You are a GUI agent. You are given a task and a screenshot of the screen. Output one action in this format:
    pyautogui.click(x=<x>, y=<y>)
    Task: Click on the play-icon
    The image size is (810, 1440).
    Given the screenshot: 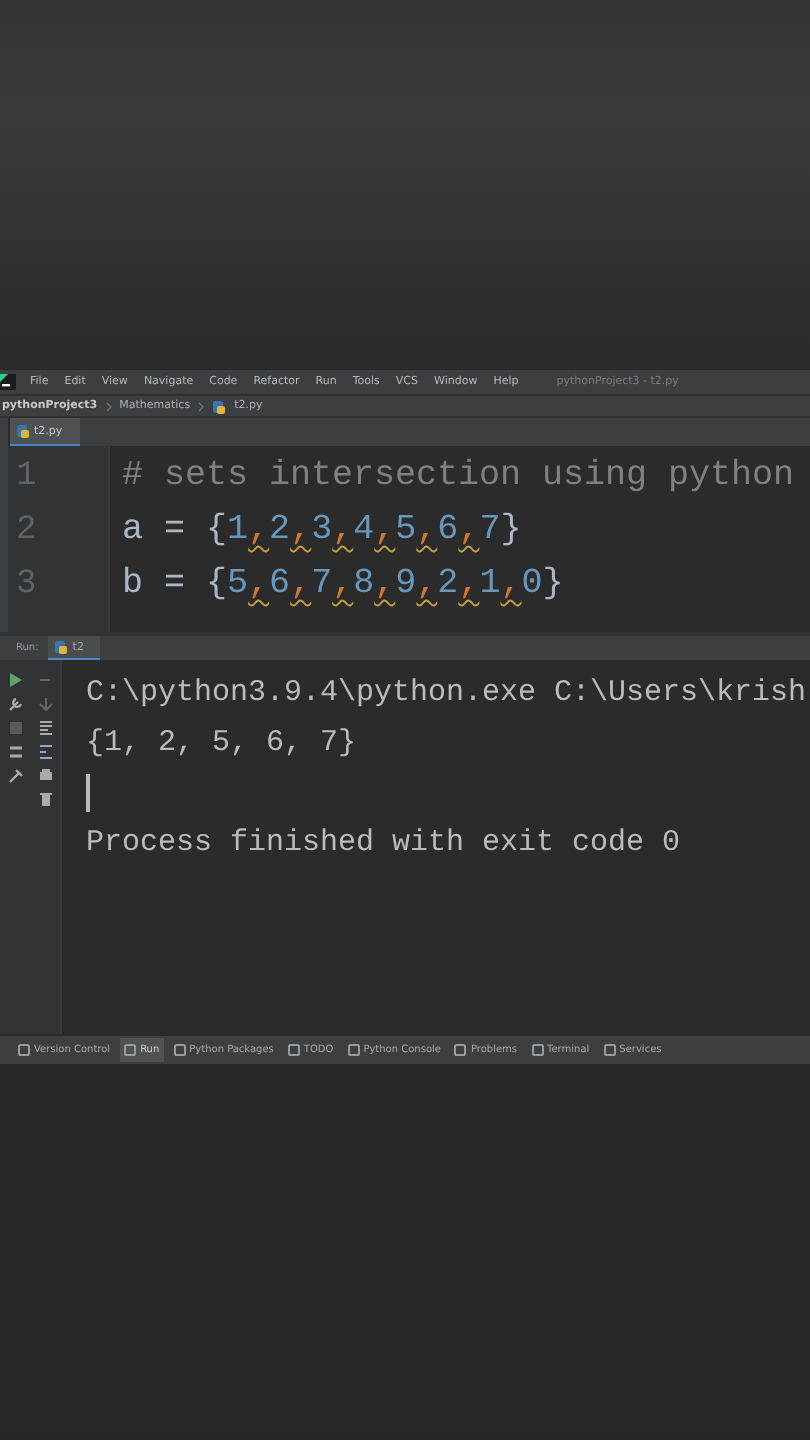 What is the action you would take?
    pyautogui.click(x=15, y=680)
    